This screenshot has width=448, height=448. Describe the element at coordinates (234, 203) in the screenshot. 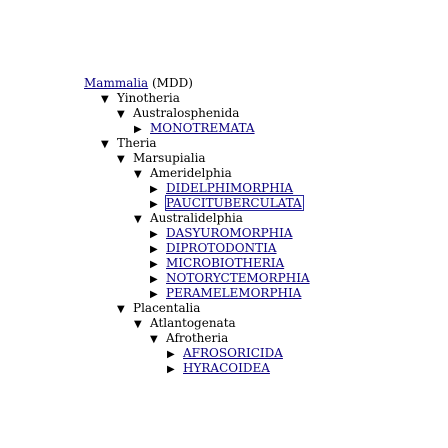

I see `node-link-focused: PAUCITUBERCULATA` at that location.